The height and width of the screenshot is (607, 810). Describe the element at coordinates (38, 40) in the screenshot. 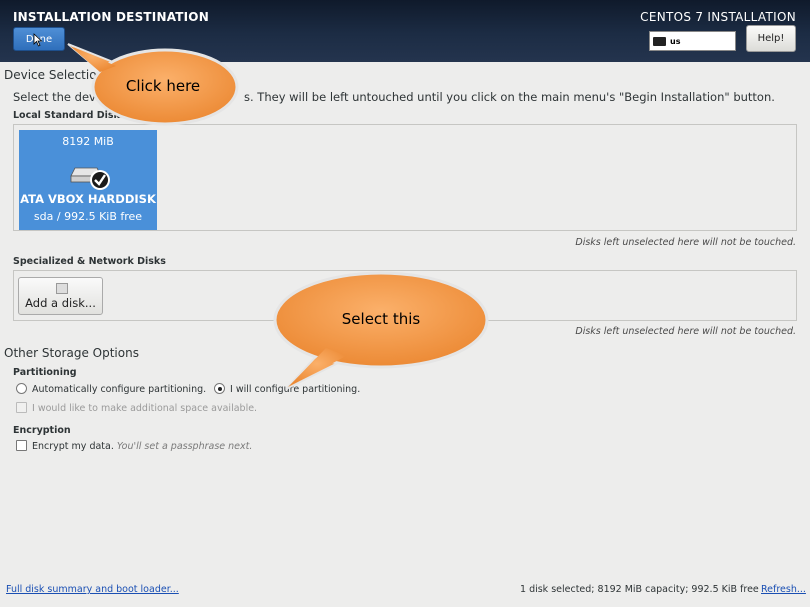

I see `mouse-pointer-icon` at that location.